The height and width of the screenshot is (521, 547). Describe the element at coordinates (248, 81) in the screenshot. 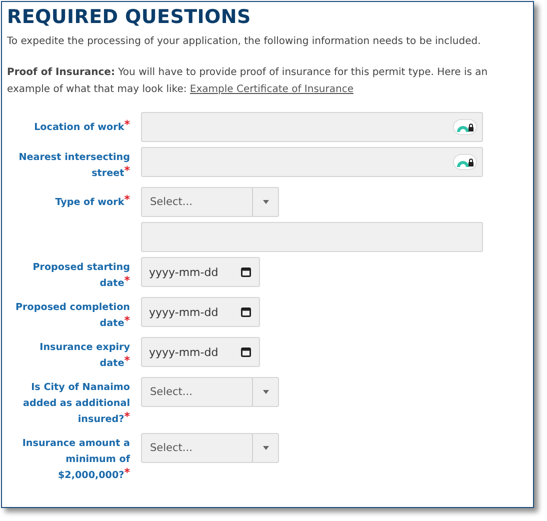

I see `insurance-notice: Proof of Insurance: You will have to provide proof of insurance for this permit type. Here is an example of what that may look like: Example Certificate of Insurance` at that location.